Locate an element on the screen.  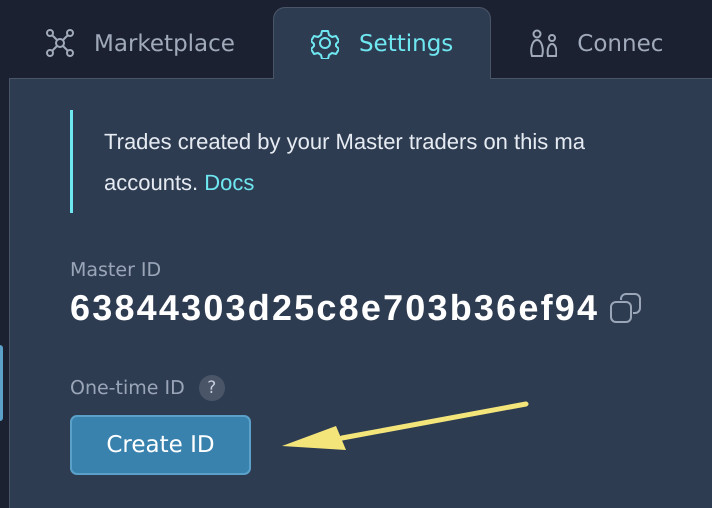
help-icon: ? is located at coordinates (211, 388).